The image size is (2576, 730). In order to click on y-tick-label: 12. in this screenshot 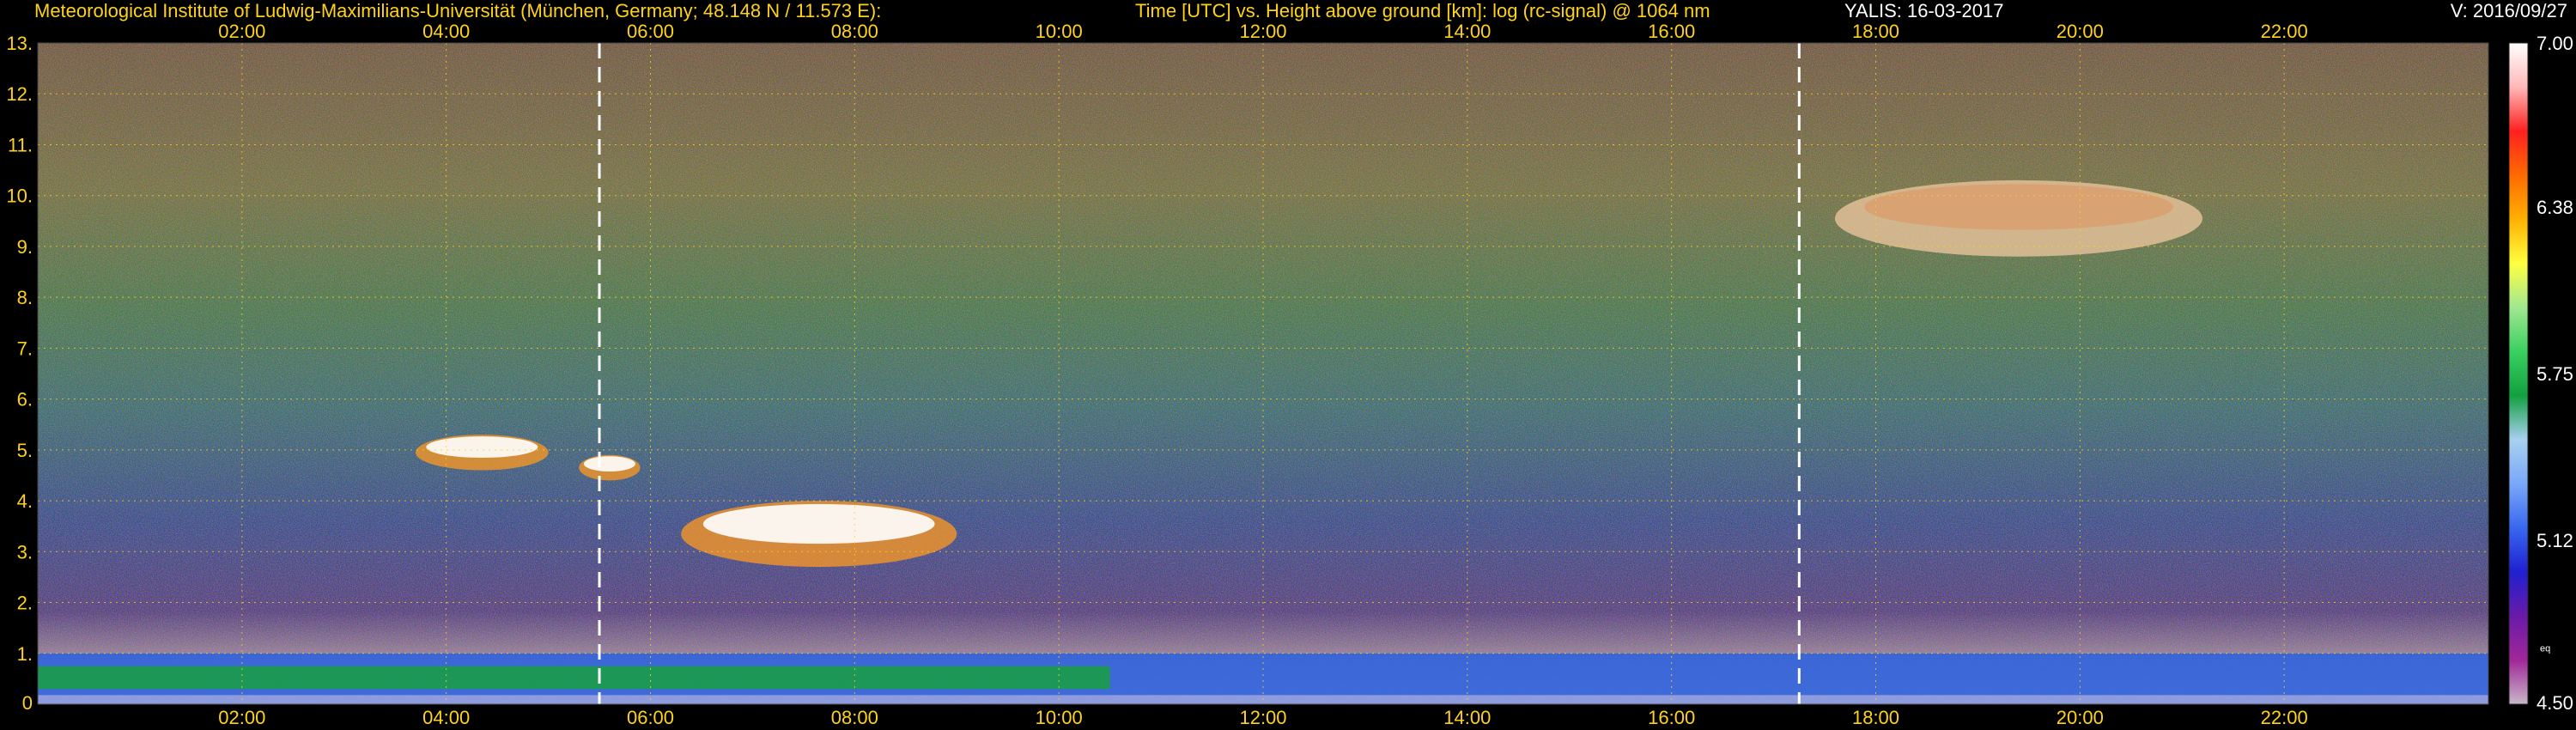, I will do `click(19, 94)`.